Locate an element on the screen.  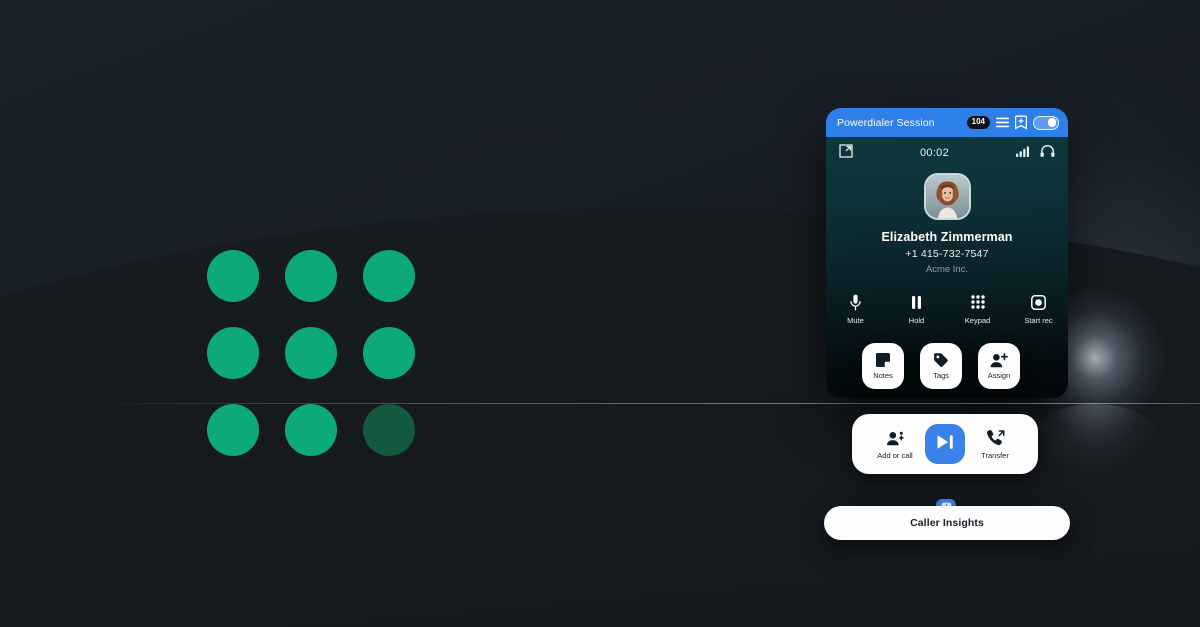
add-or-call-label: Add or call is located at coordinates (895, 455).